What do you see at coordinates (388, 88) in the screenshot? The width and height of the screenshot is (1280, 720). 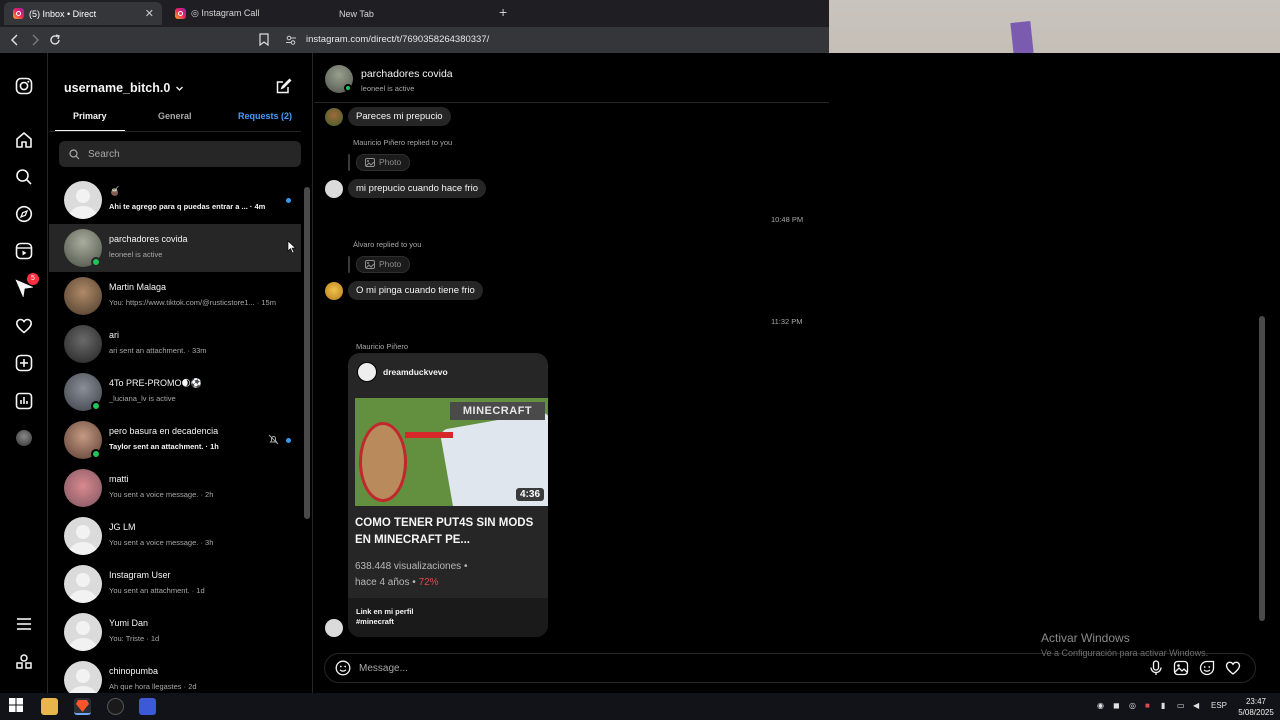 I see `chat-status: leoneel is active` at bounding box center [388, 88].